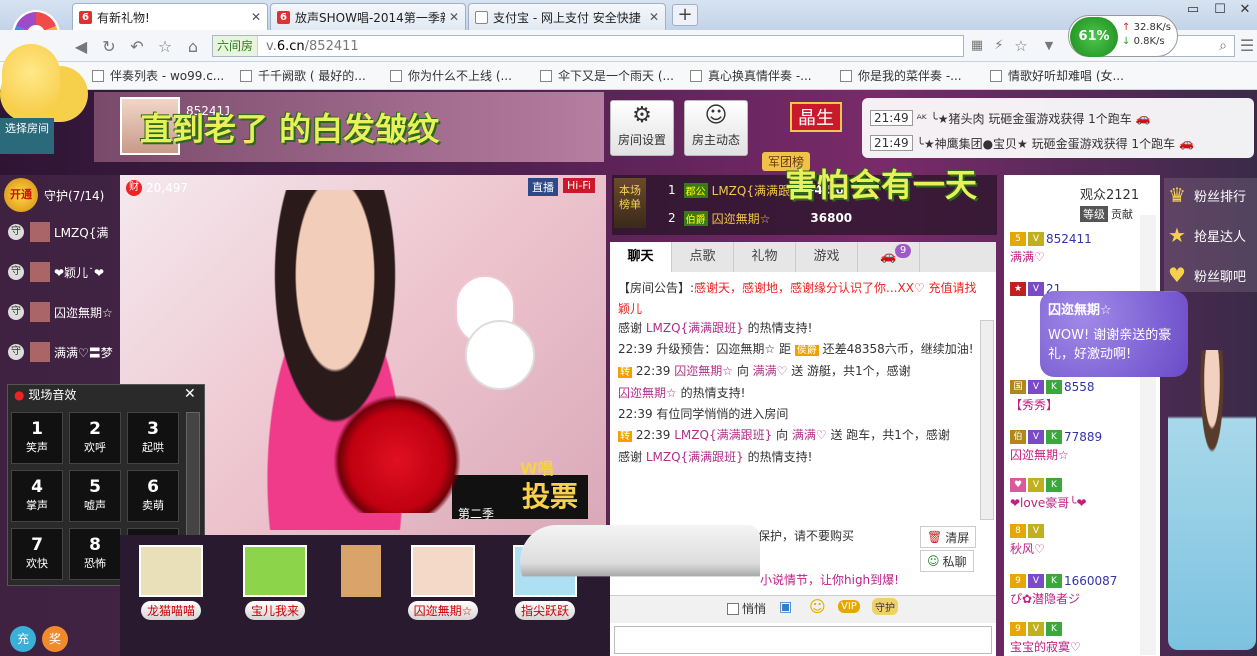  Describe the element at coordinates (1036, 629) in the screenshot. I see `vip-icon: V` at that location.